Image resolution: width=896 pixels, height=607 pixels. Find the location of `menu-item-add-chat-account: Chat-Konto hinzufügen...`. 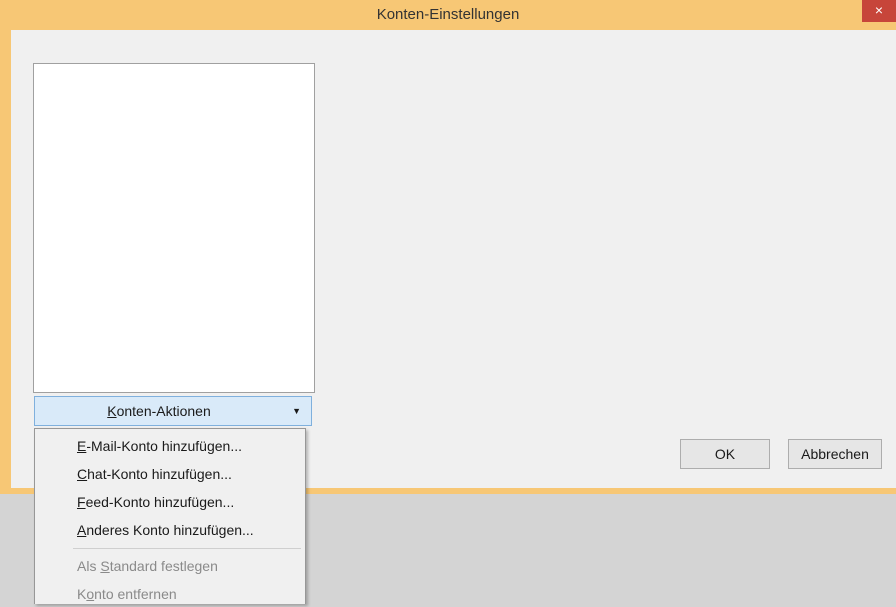

menu-item-add-chat-account: Chat-Konto hinzufügen... is located at coordinates (154, 474).